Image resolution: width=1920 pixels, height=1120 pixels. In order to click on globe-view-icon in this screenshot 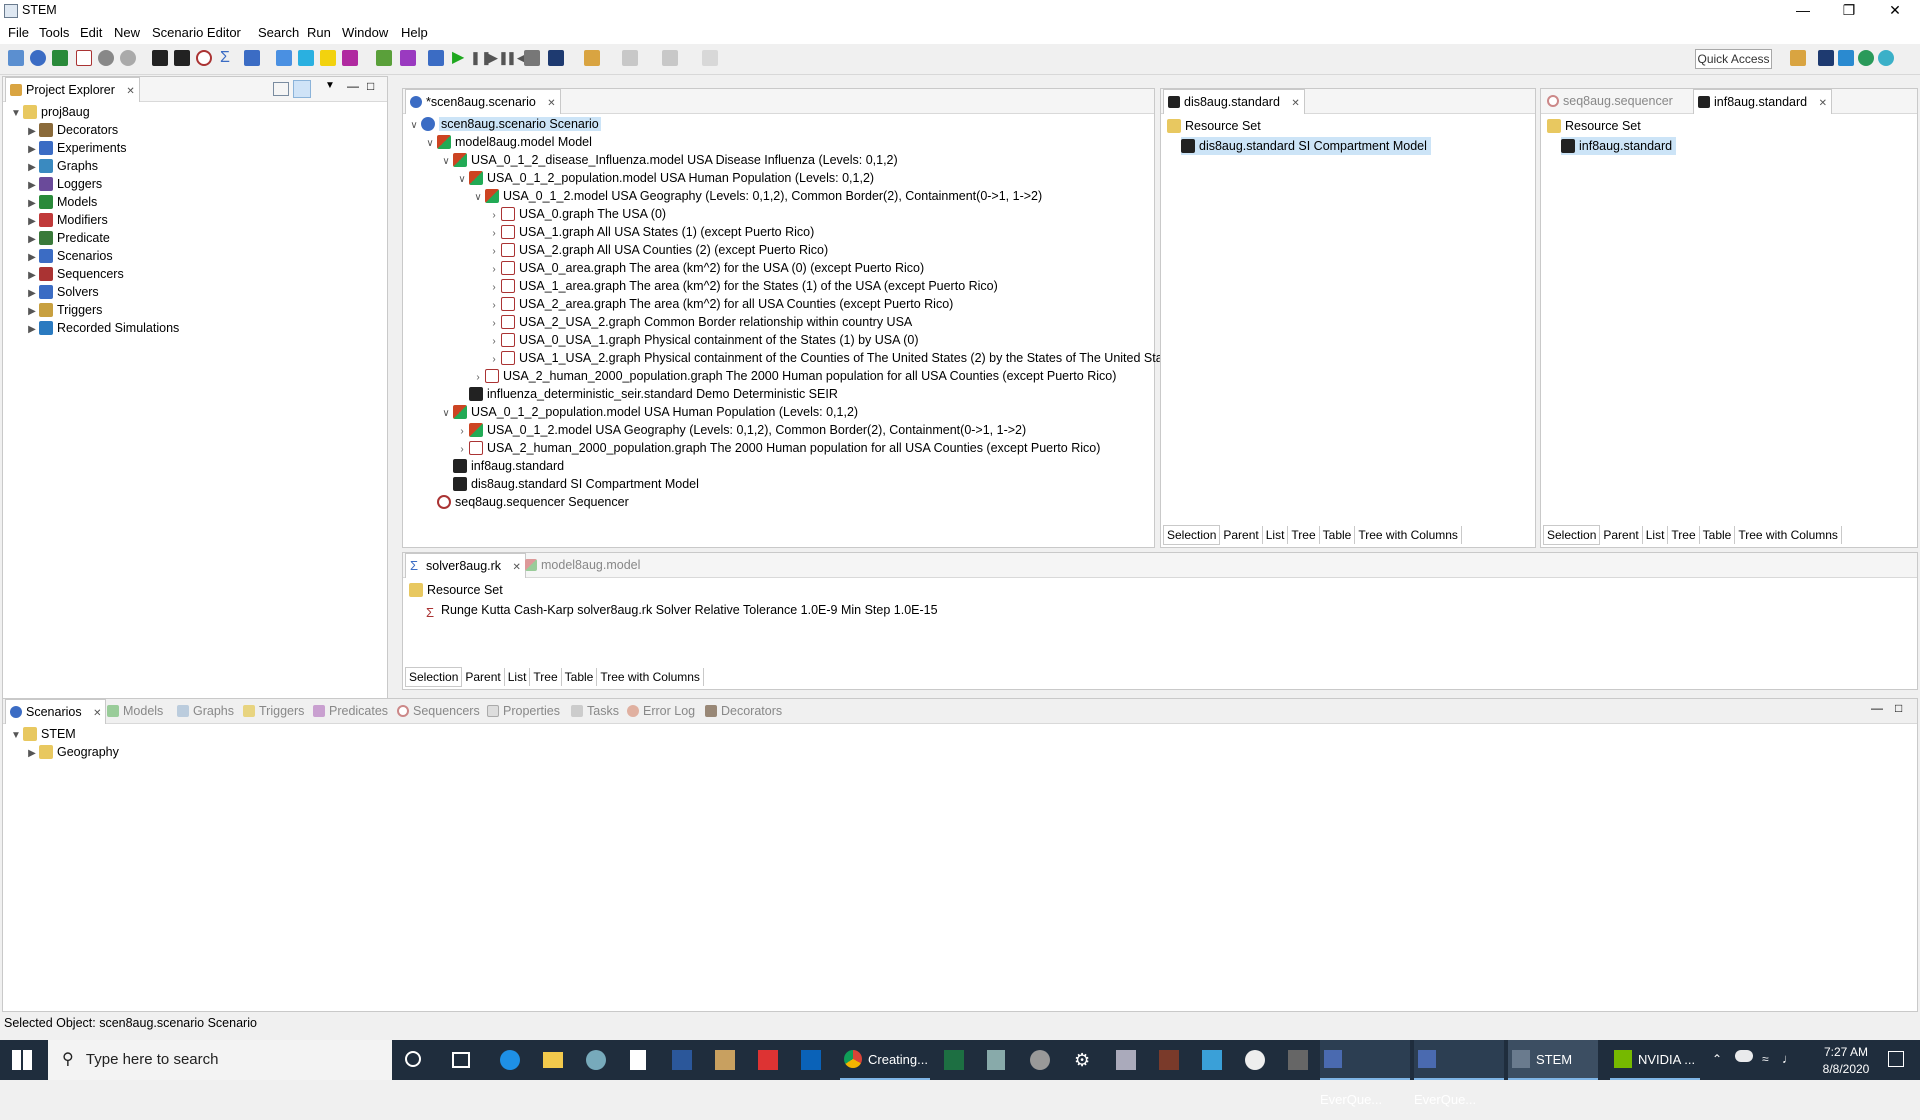, I will do `click(306, 58)`.